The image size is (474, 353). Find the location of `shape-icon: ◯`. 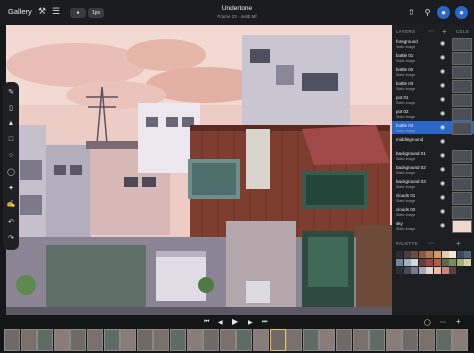

shape-icon: ◯ is located at coordinates (11, 172).